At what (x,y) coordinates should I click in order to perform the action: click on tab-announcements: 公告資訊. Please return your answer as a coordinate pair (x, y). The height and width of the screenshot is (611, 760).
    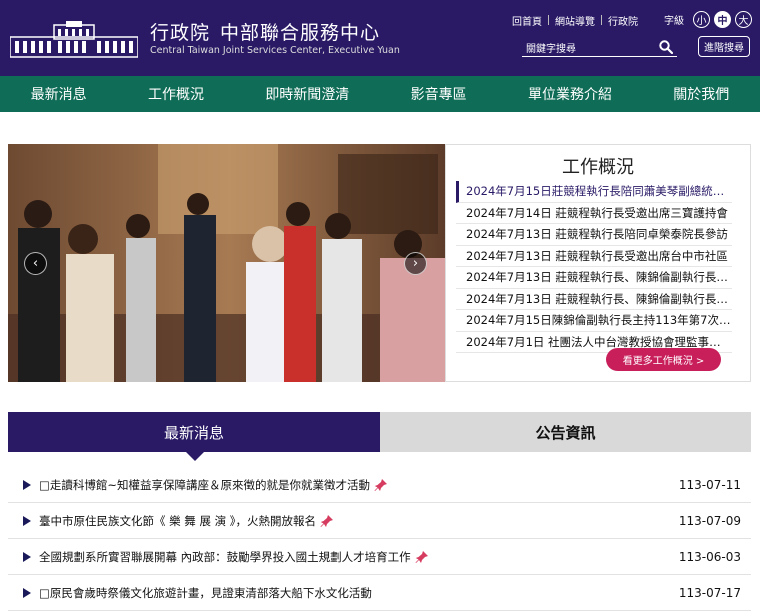
    Looking at the image, I should click on (565, 432).